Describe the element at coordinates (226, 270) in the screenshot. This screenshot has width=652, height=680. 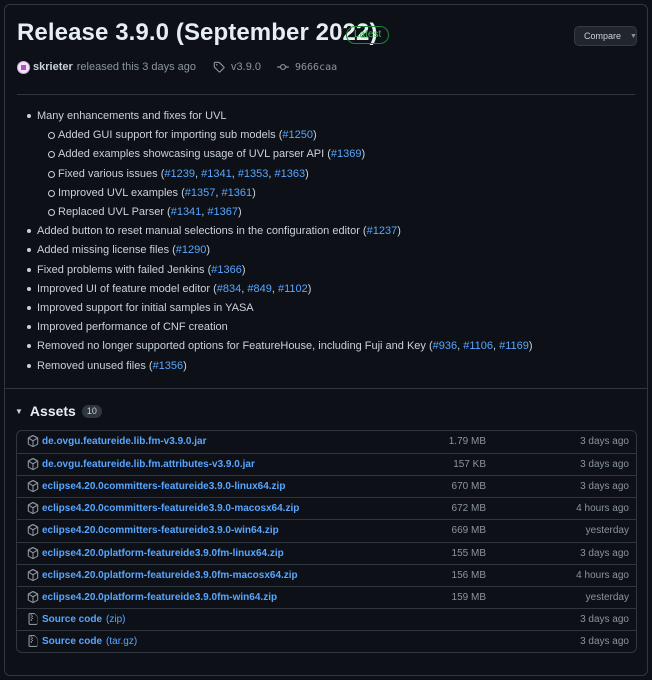
I see `issue-link: #1366` at that location.